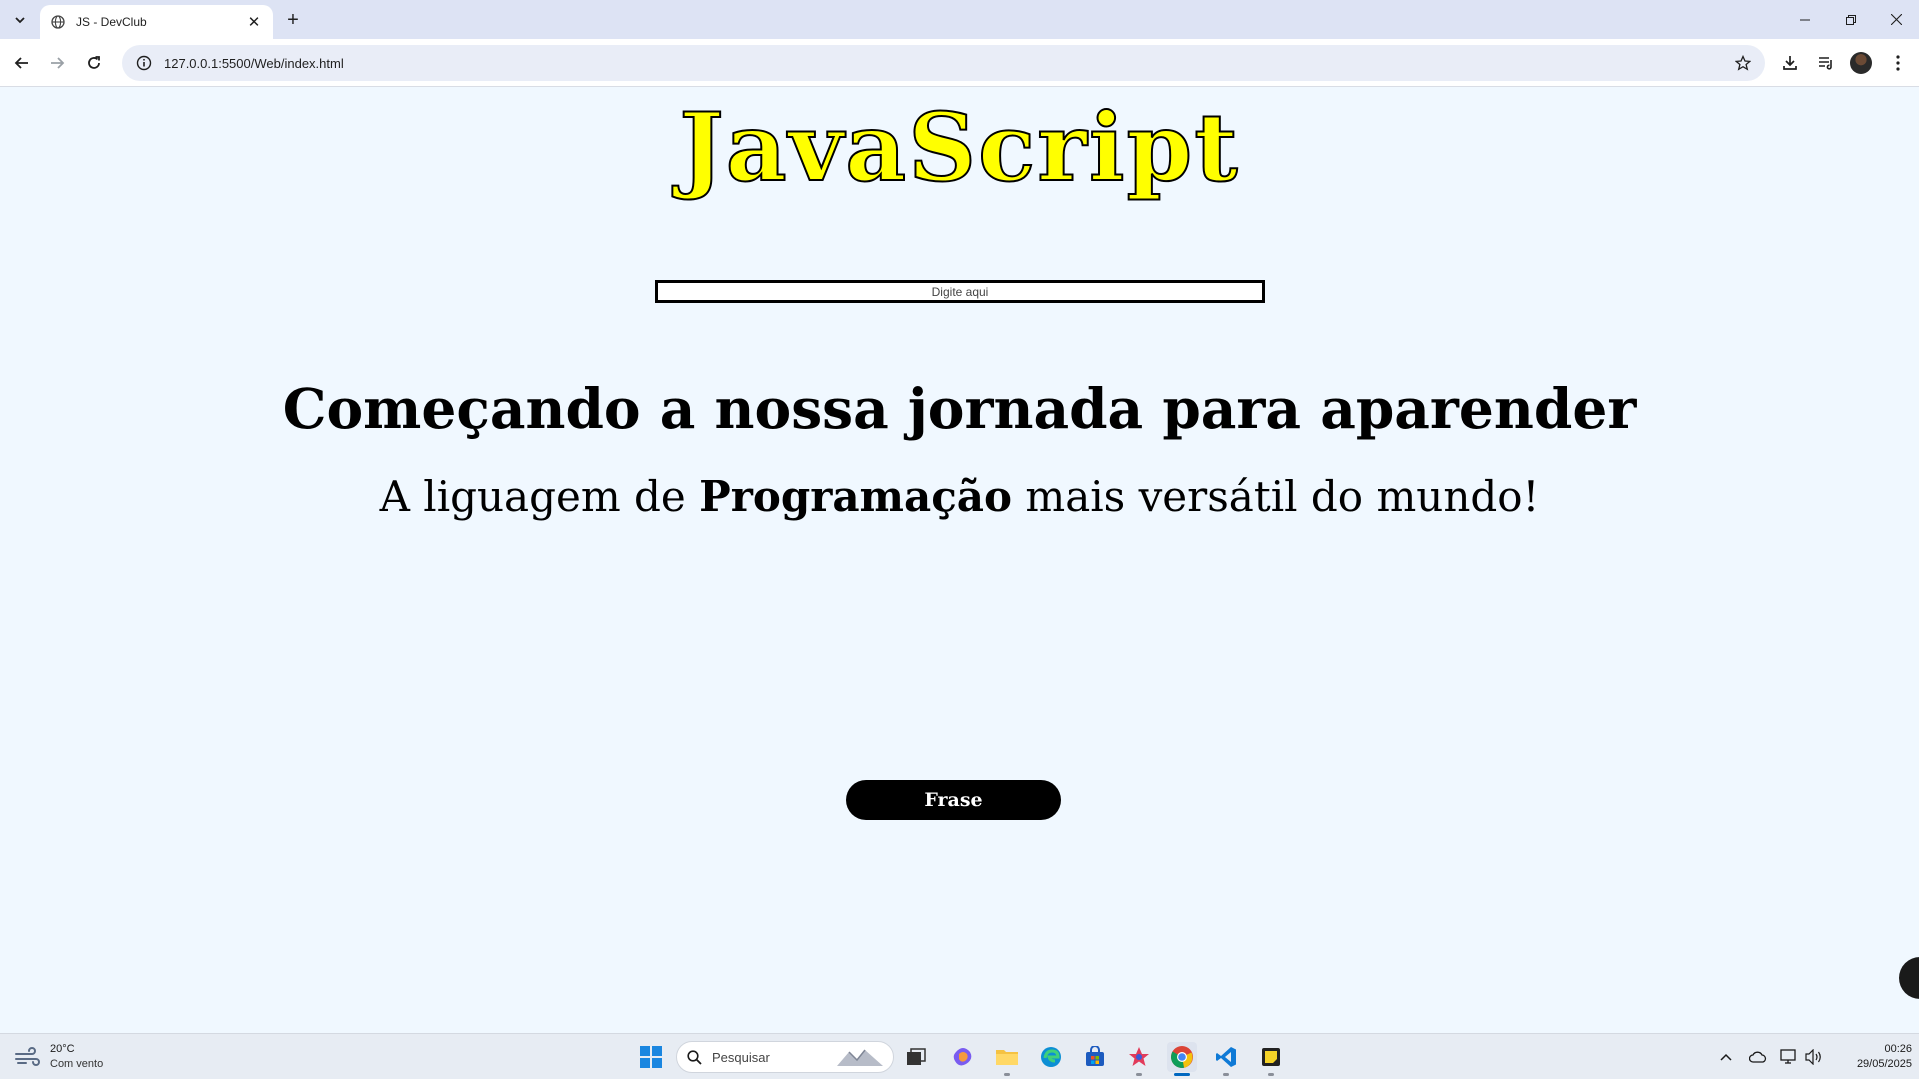 The image size is (1919, 1079). I want to click on edge-icon, so click(1051, 1057).